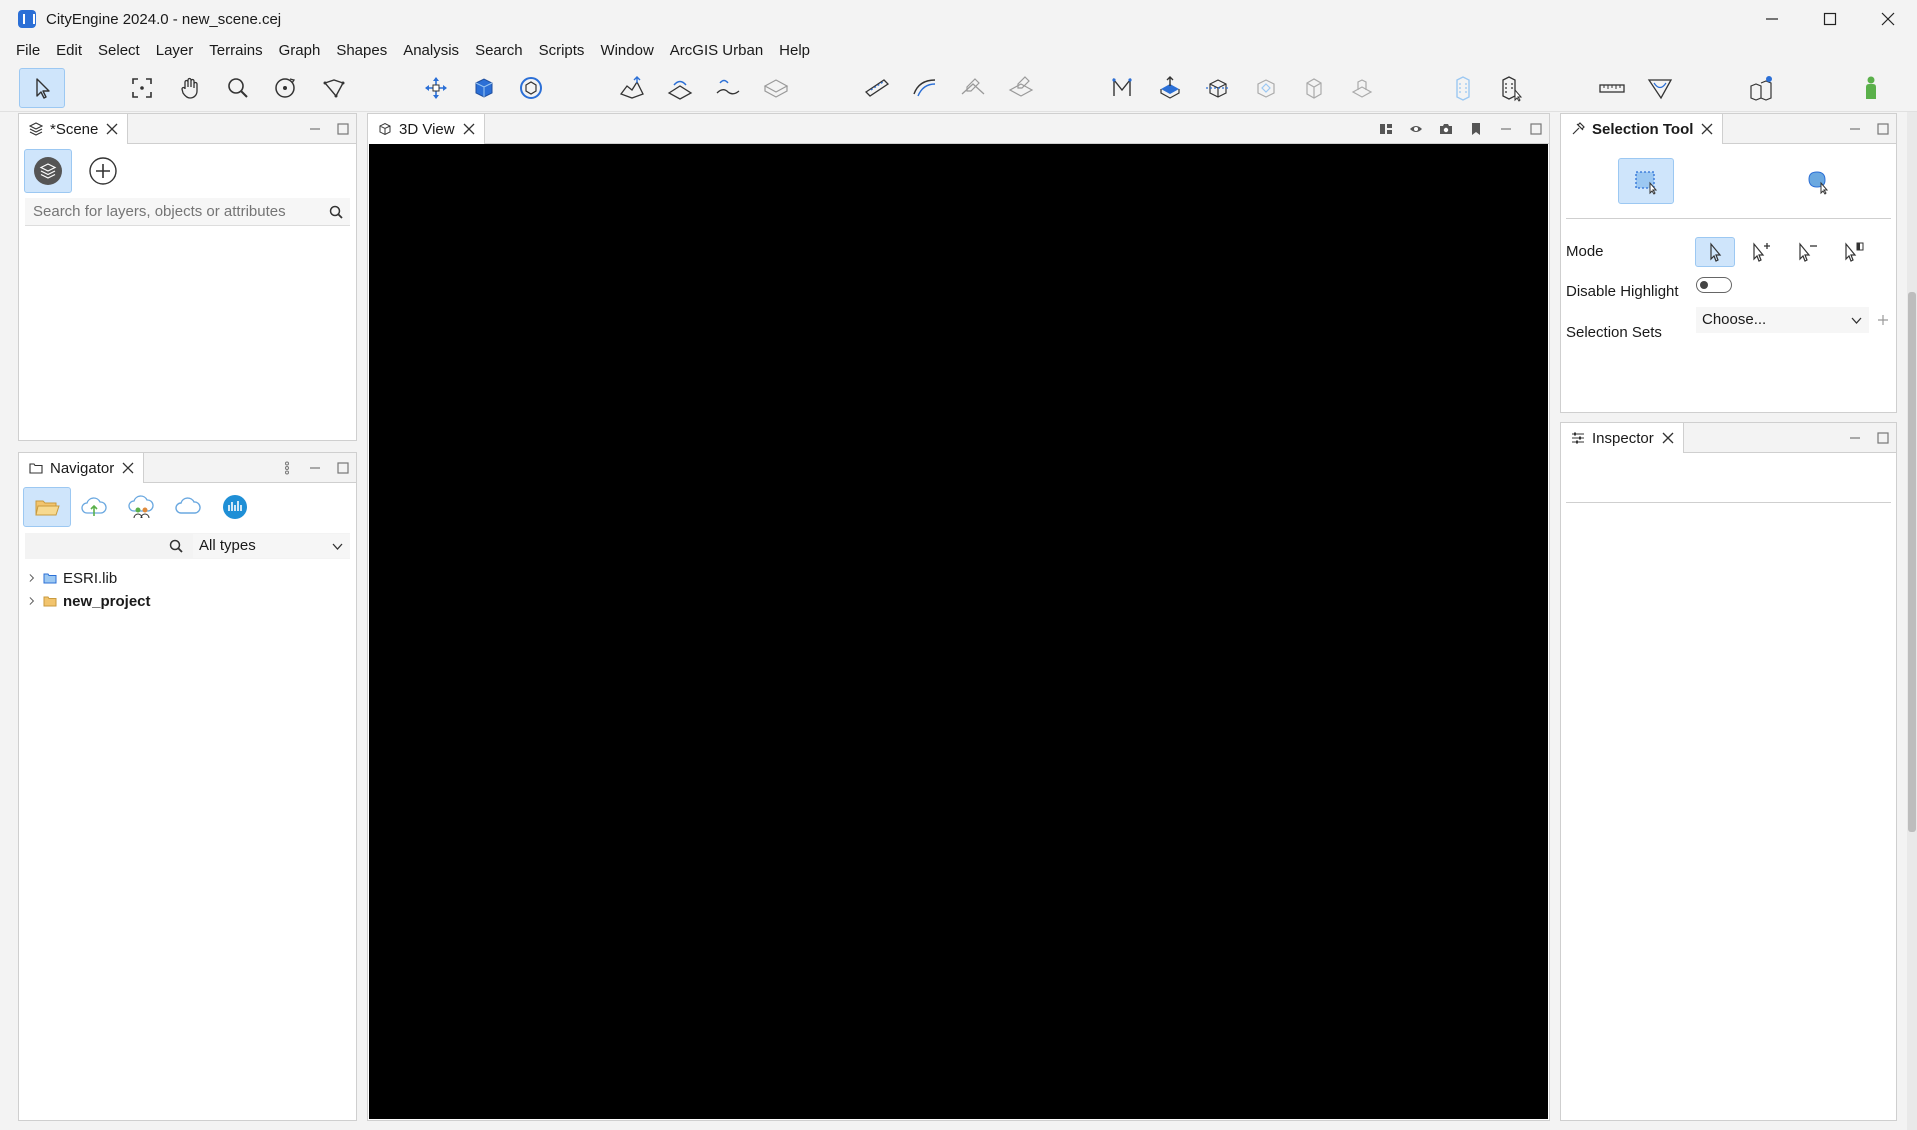 The image size is (1917, 1130). I want to click on menu-search: Search, so click(499, 51).